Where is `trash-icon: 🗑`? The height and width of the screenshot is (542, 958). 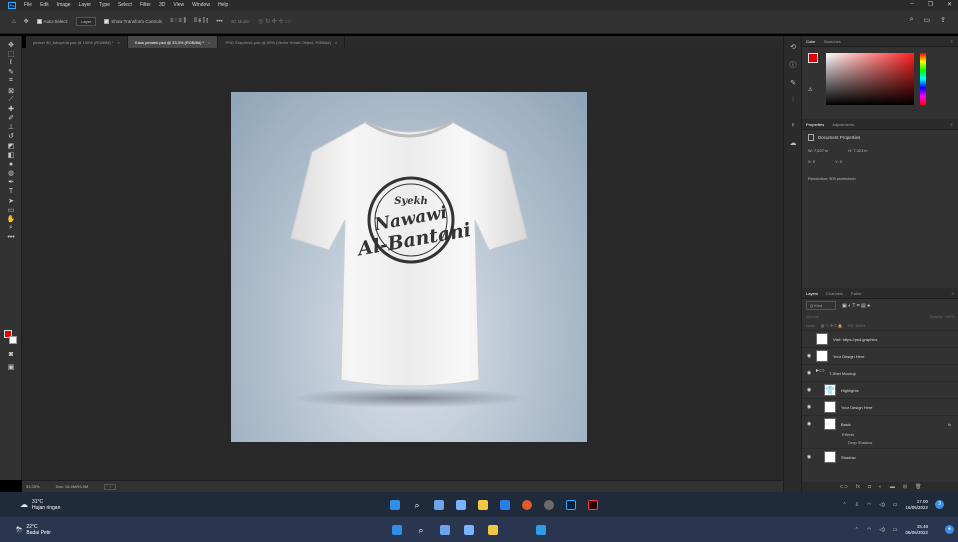 trash-icon: 🗑 is located at coordinates (918, 487).